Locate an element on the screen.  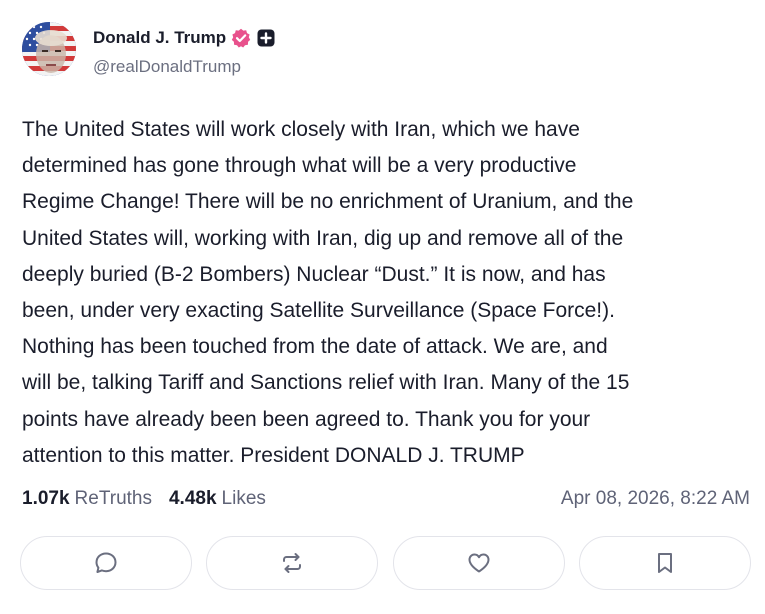
bookmark-icon is located at coordinates (664, 563).